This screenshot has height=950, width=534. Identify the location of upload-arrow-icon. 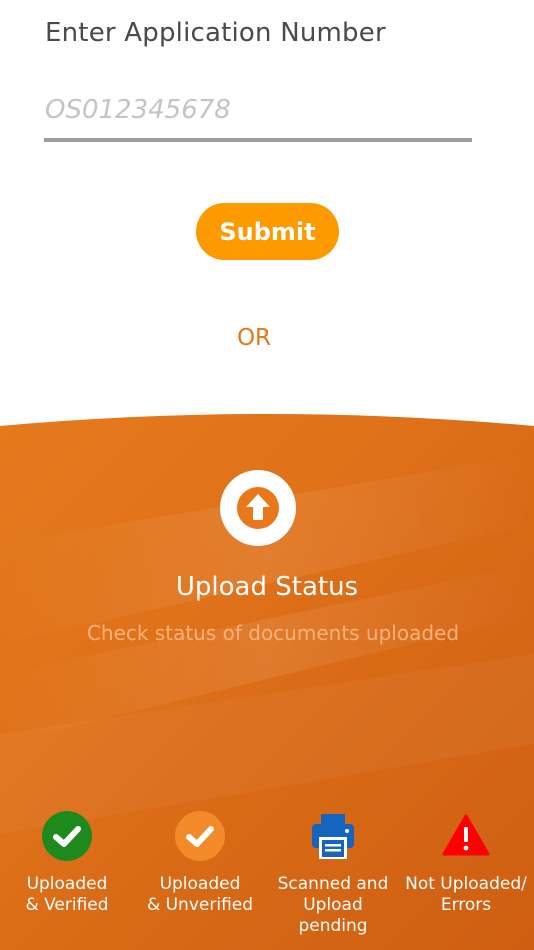
(258, 508).